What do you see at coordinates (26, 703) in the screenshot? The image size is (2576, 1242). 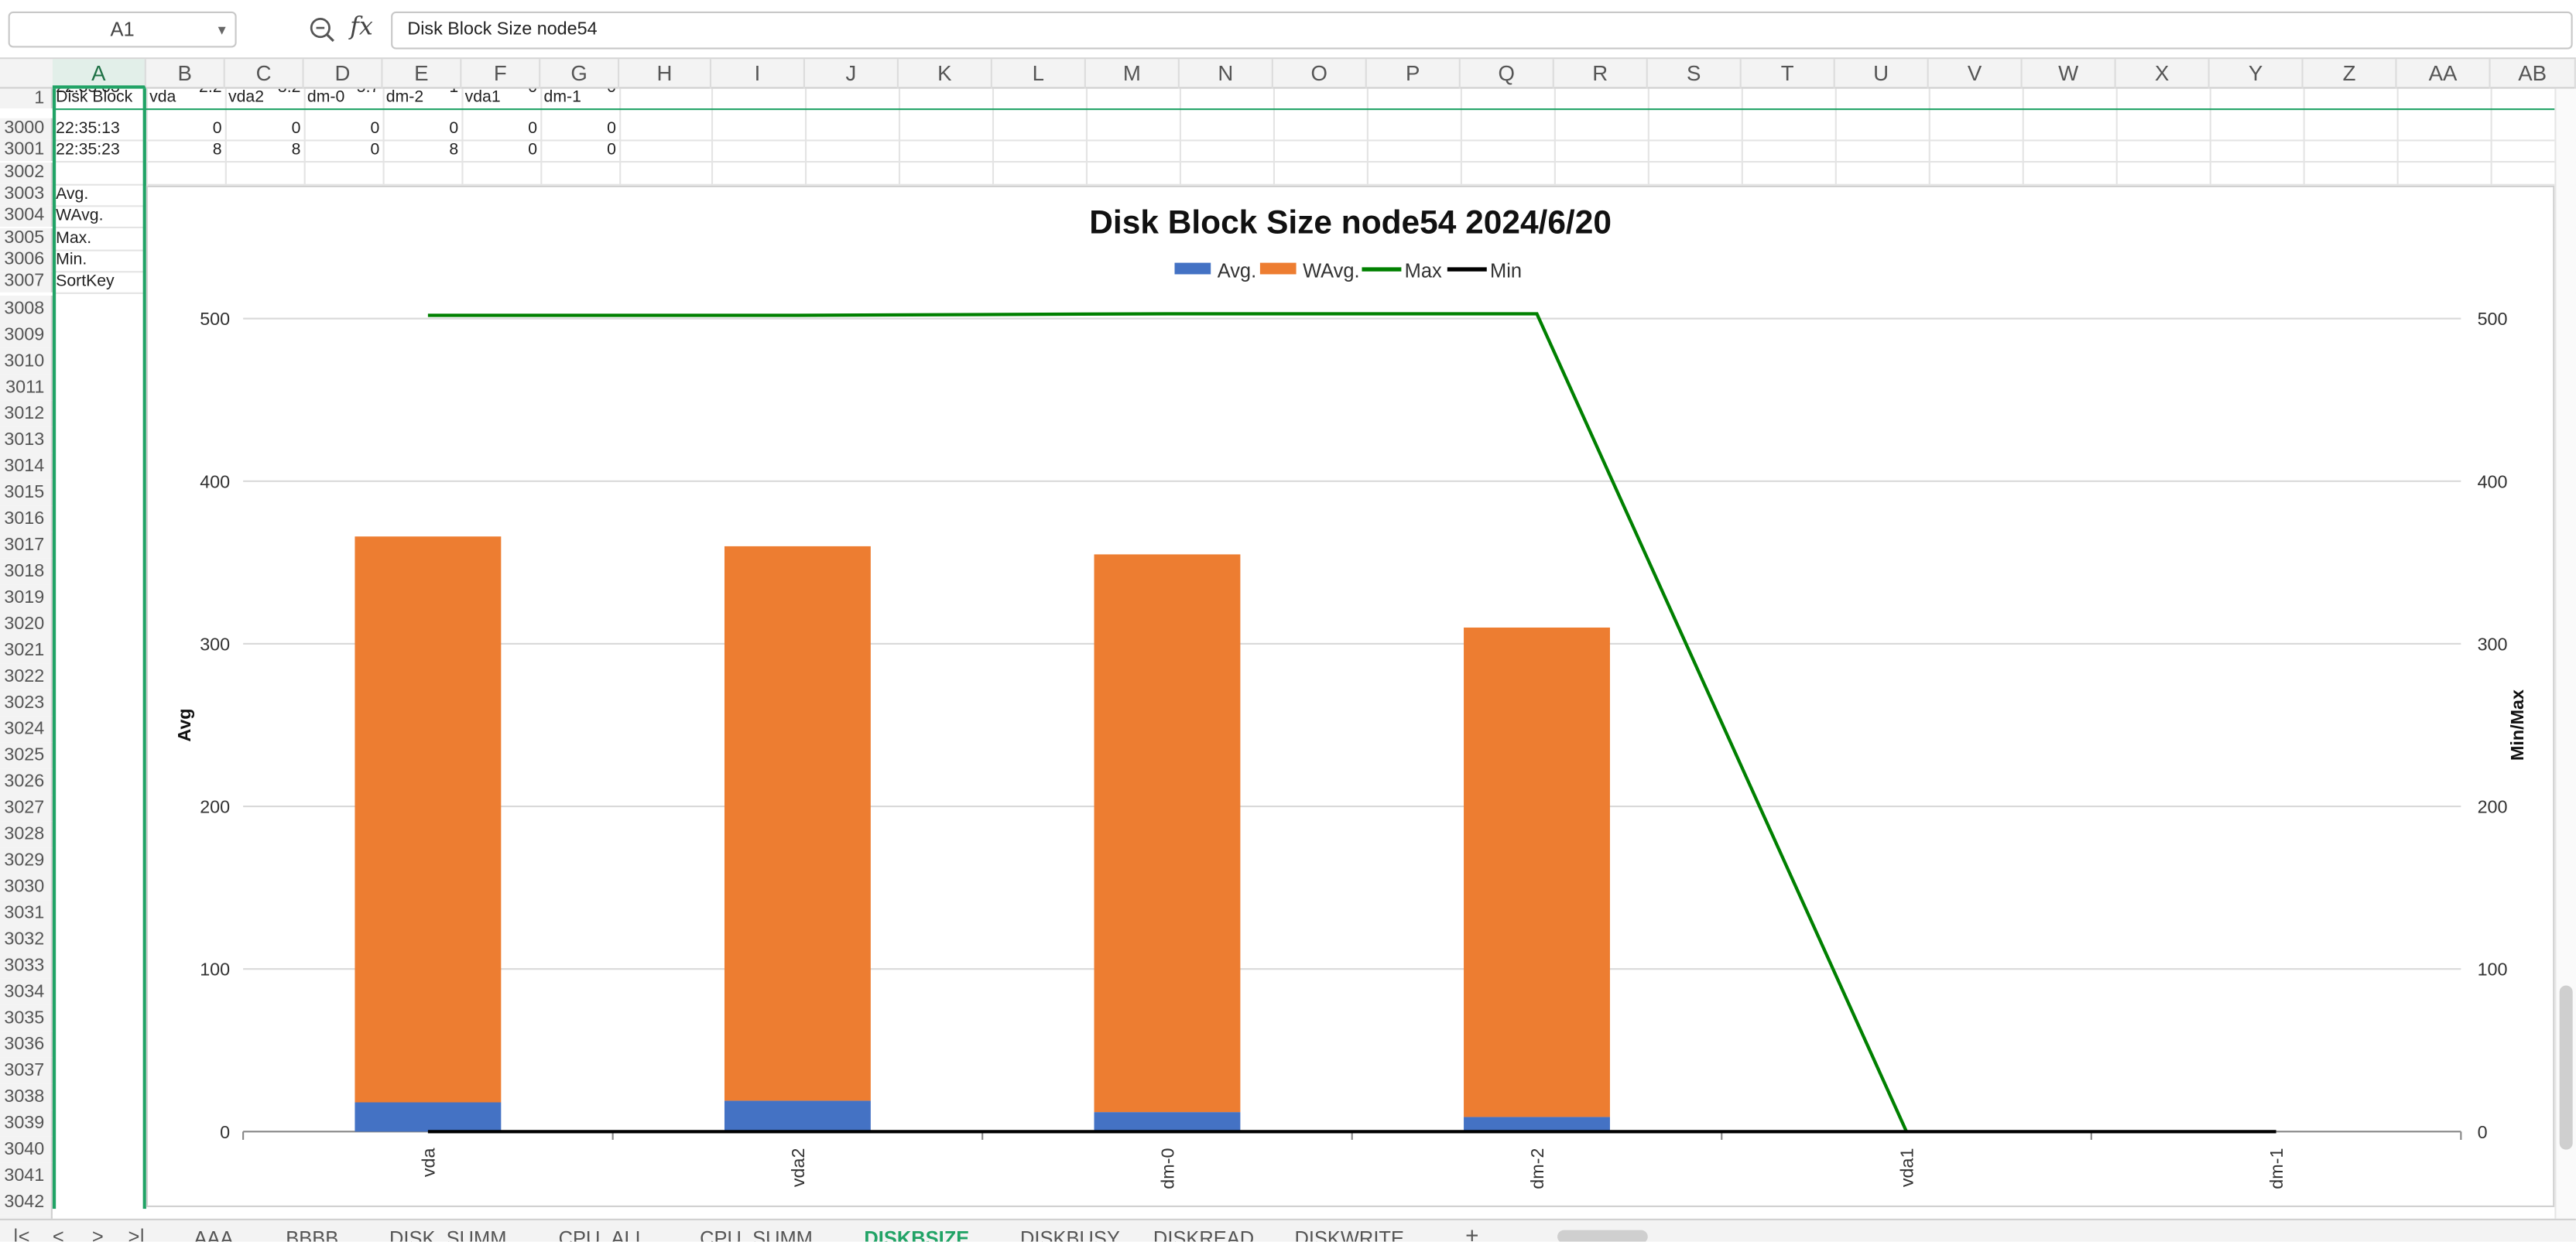 I see `row-header: 3023` at bounding box center [26, 703].